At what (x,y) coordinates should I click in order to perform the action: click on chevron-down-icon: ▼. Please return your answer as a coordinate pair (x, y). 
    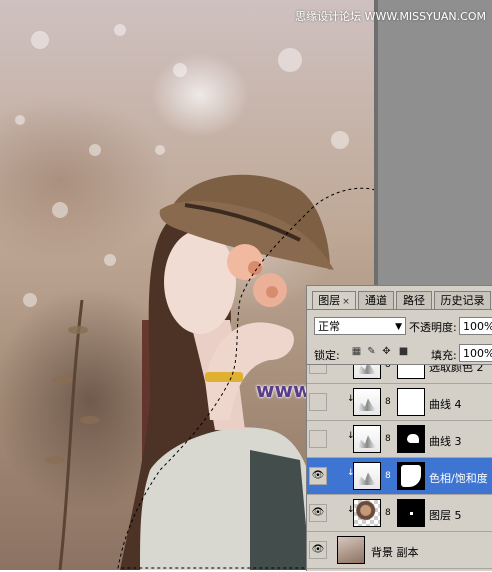
    Looking at the image, I should click on (398, 327).